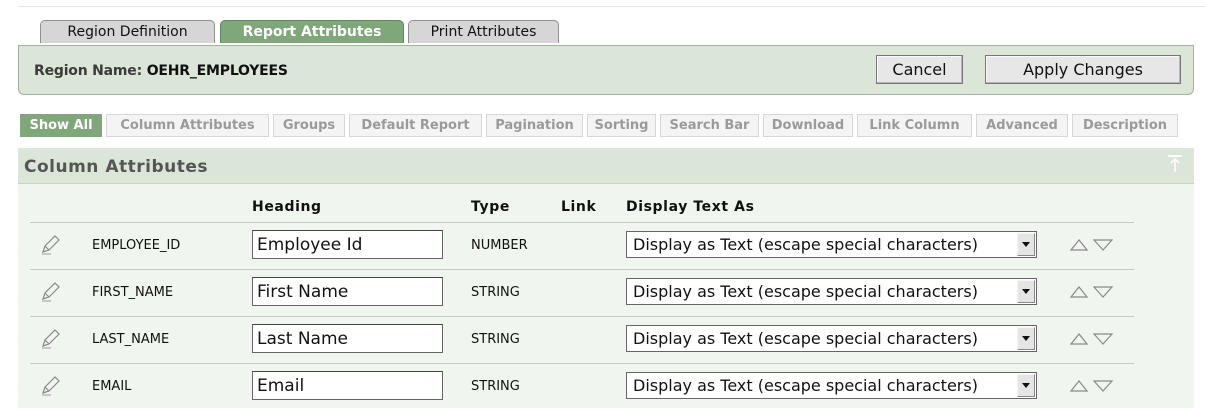  What do you see at coordinates (1083, 69) in the screenshot?
I see `apply-changes-button: Apply Changes` at bounding box center [1083, 69].